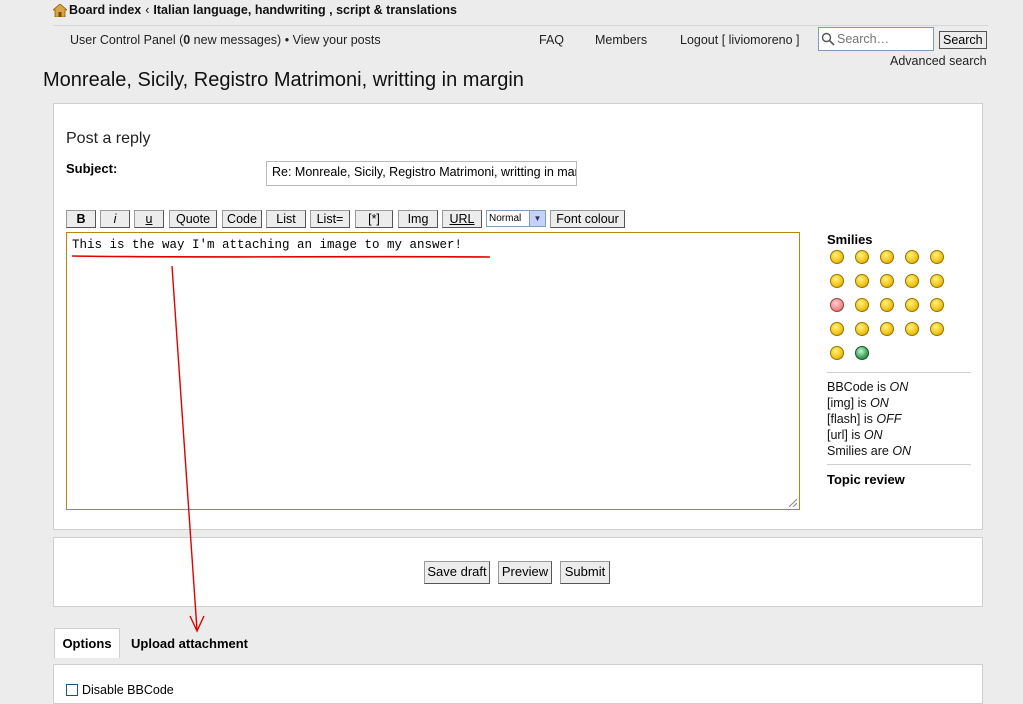 Image resolution: width=1023 pixels, height=704 pixels. Describe the element at coordinates (902, 451) in the screenshot. I see `smilies-status-value: ON` at that location.